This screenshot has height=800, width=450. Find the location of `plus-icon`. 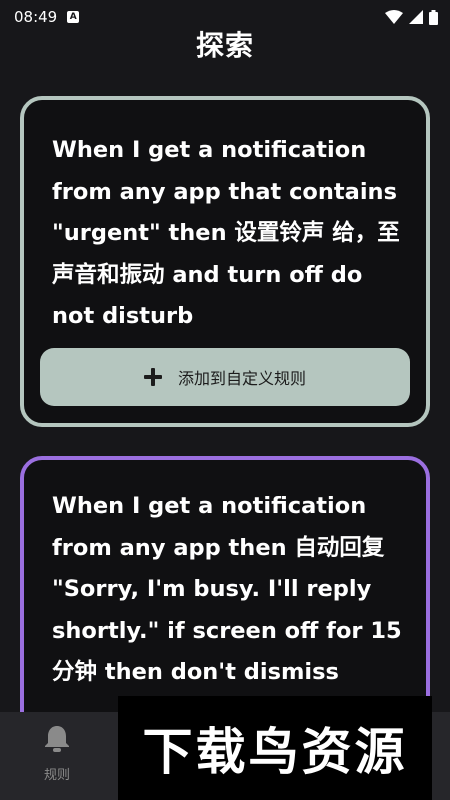

plus-icon is located at coordinates (152, 377).